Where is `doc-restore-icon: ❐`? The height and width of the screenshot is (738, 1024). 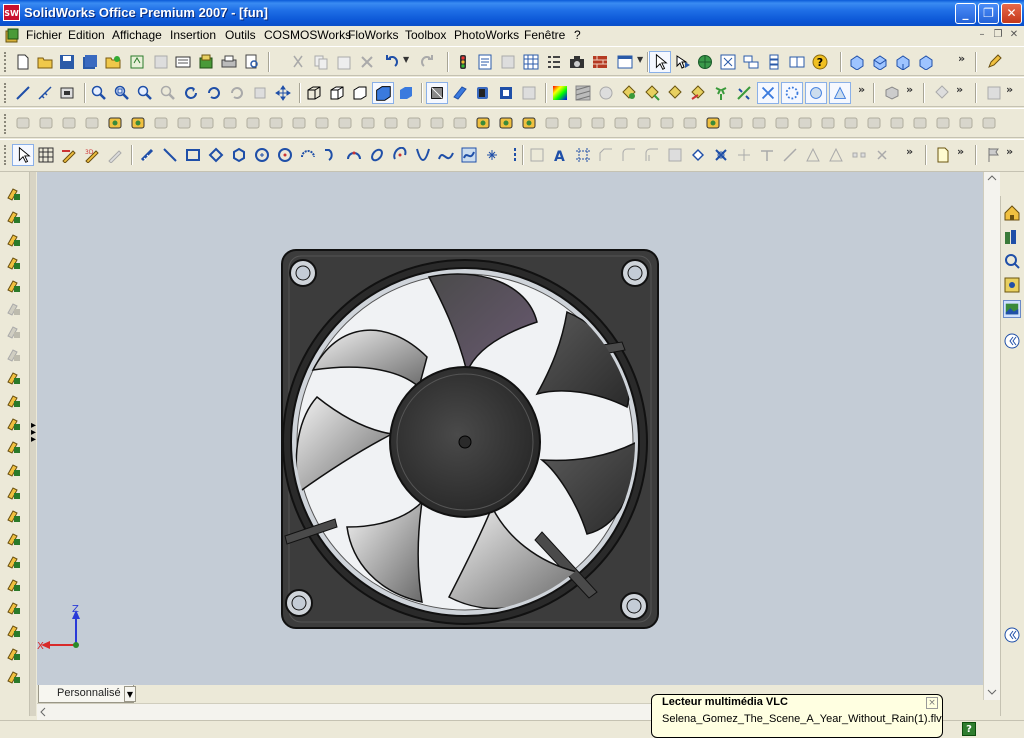 doc-restore-icon: ❐ is located at coordinates (998, 35).